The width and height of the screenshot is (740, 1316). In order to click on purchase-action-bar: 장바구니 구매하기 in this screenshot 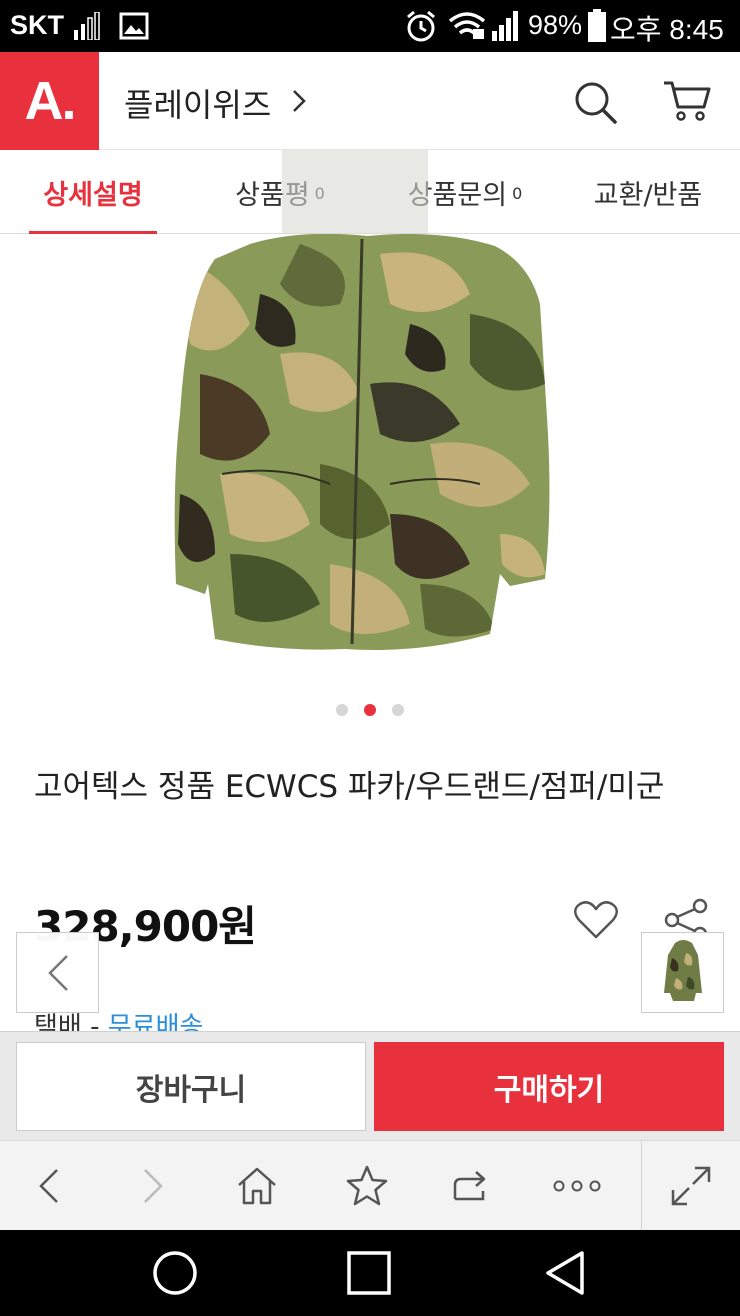, I will do `click(370, 1085)`.